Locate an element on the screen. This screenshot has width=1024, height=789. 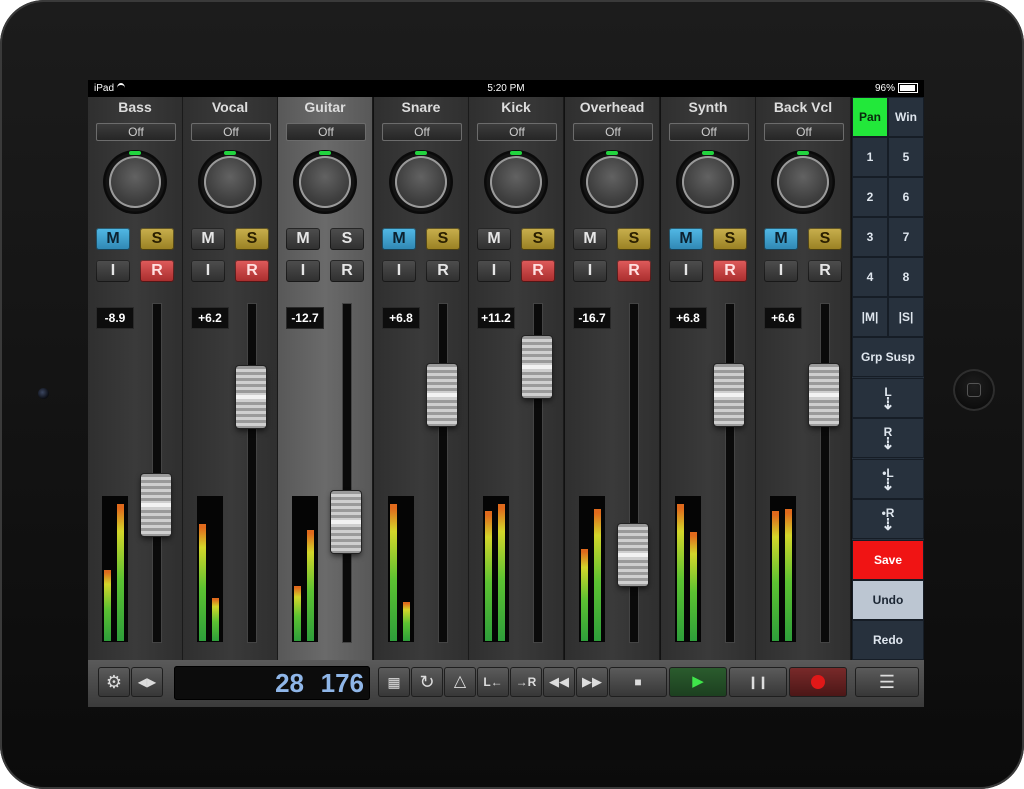
play-button: ▶ is located at coordinates (698, 682).